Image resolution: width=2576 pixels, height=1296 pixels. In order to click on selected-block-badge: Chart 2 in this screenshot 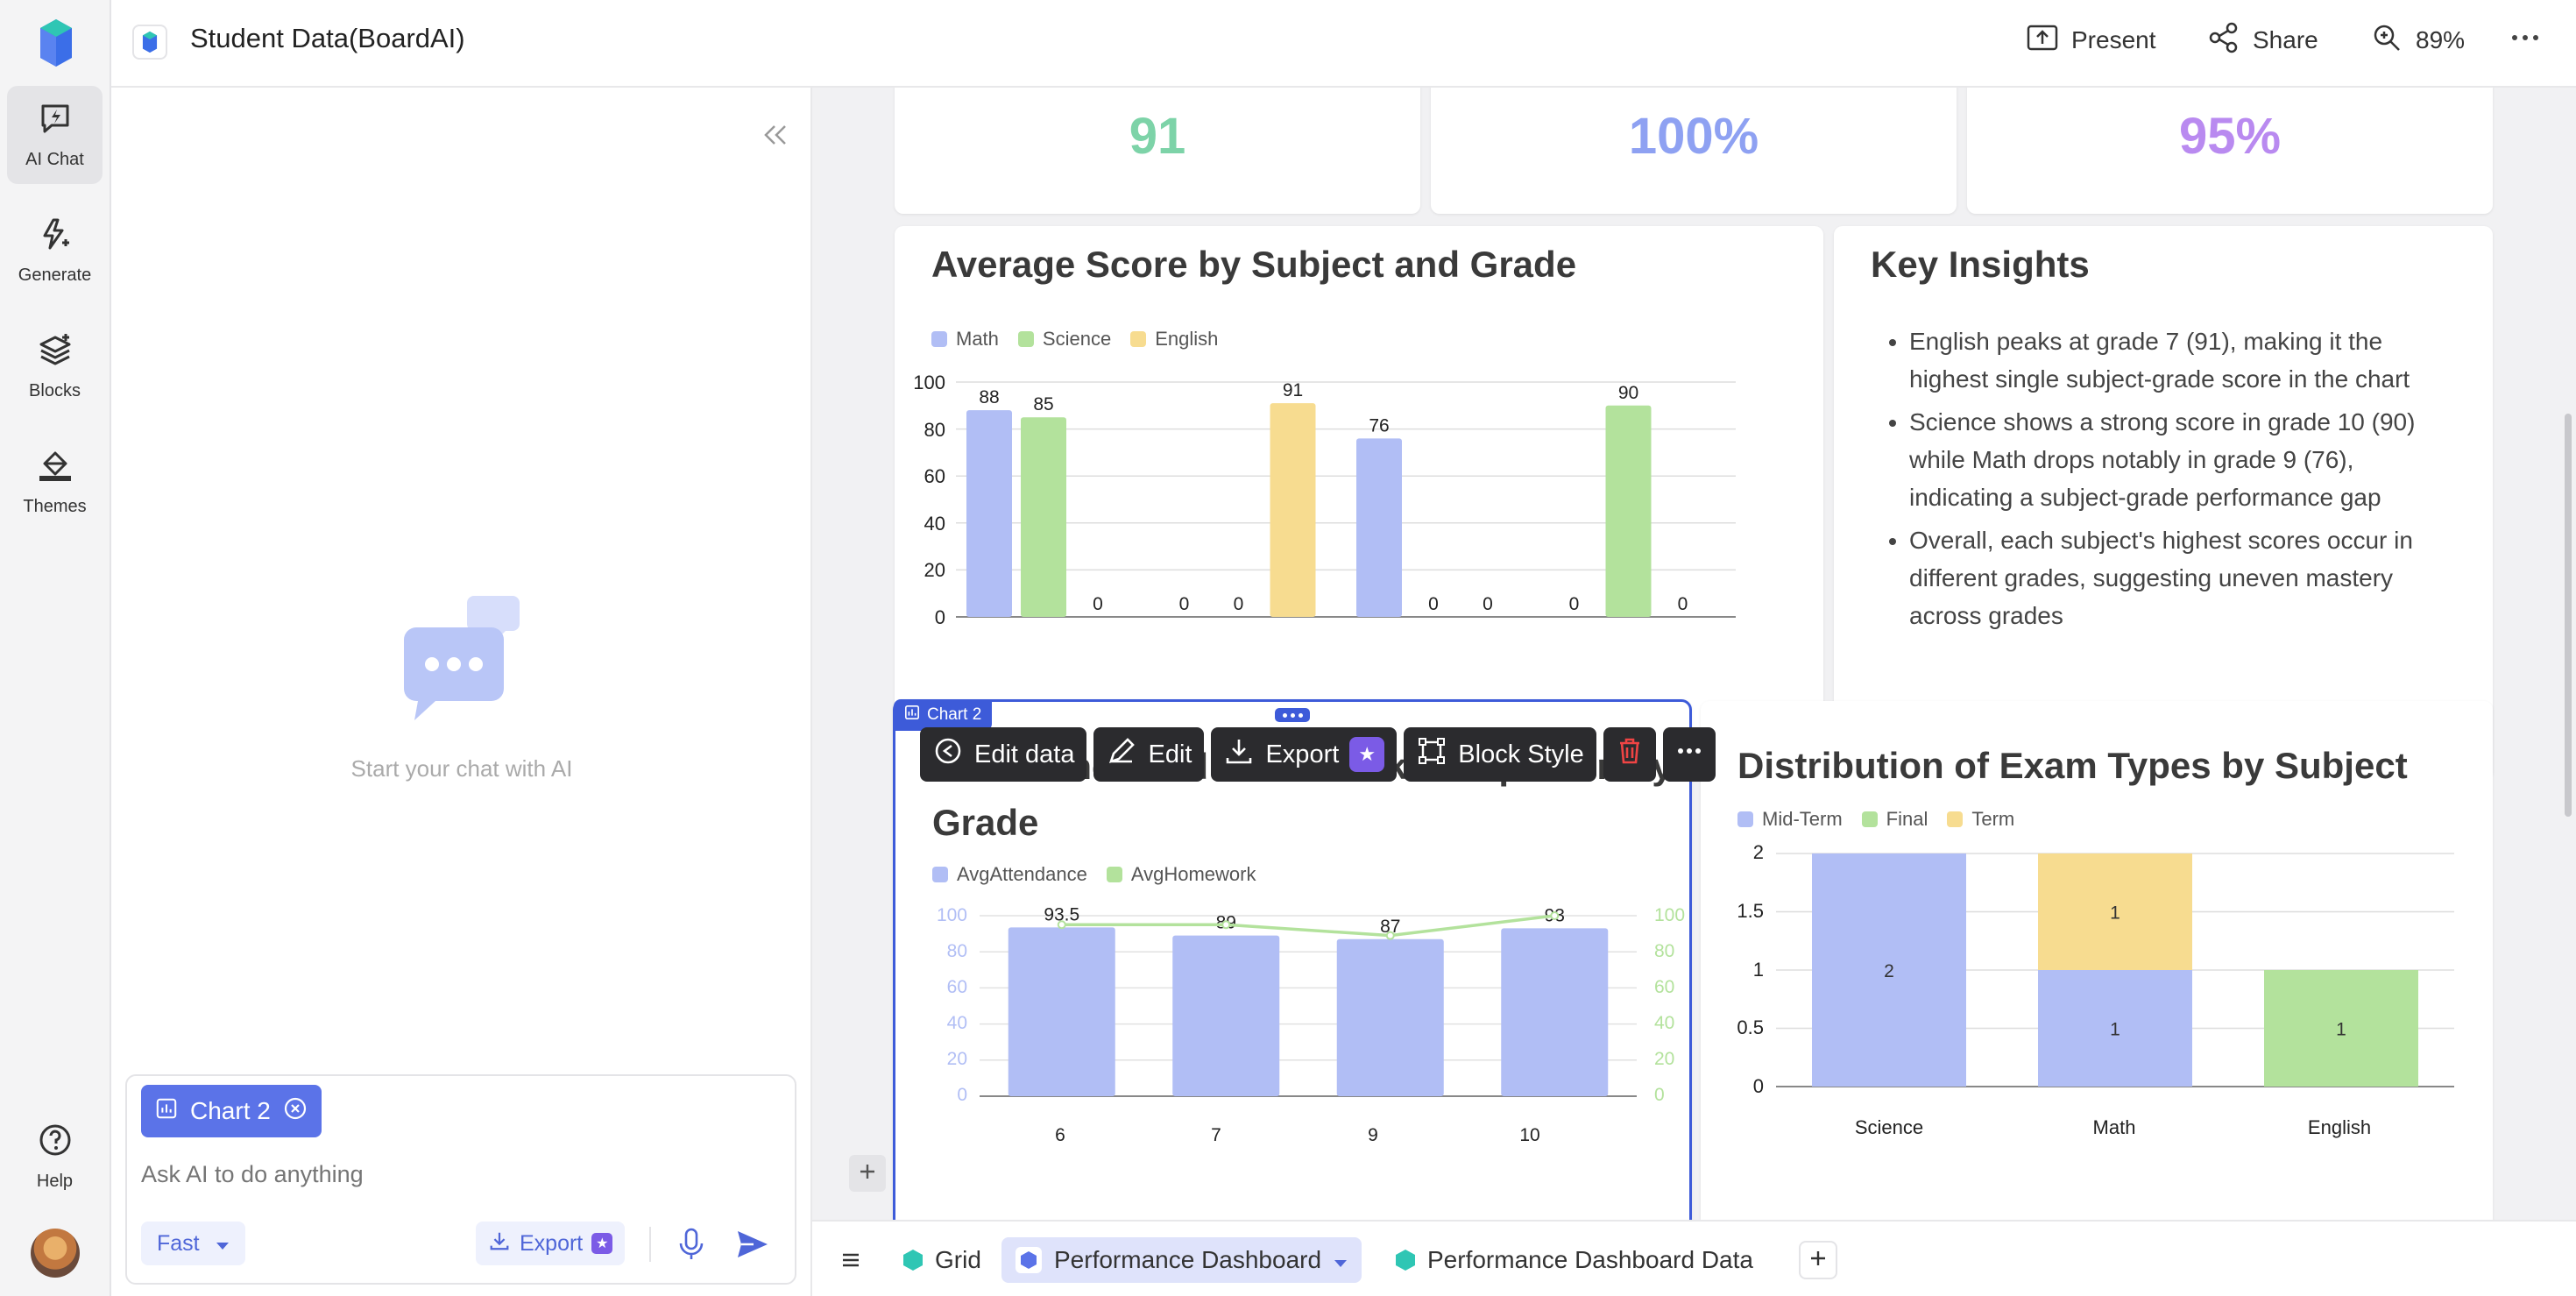, I will do `click(943, 715)`.